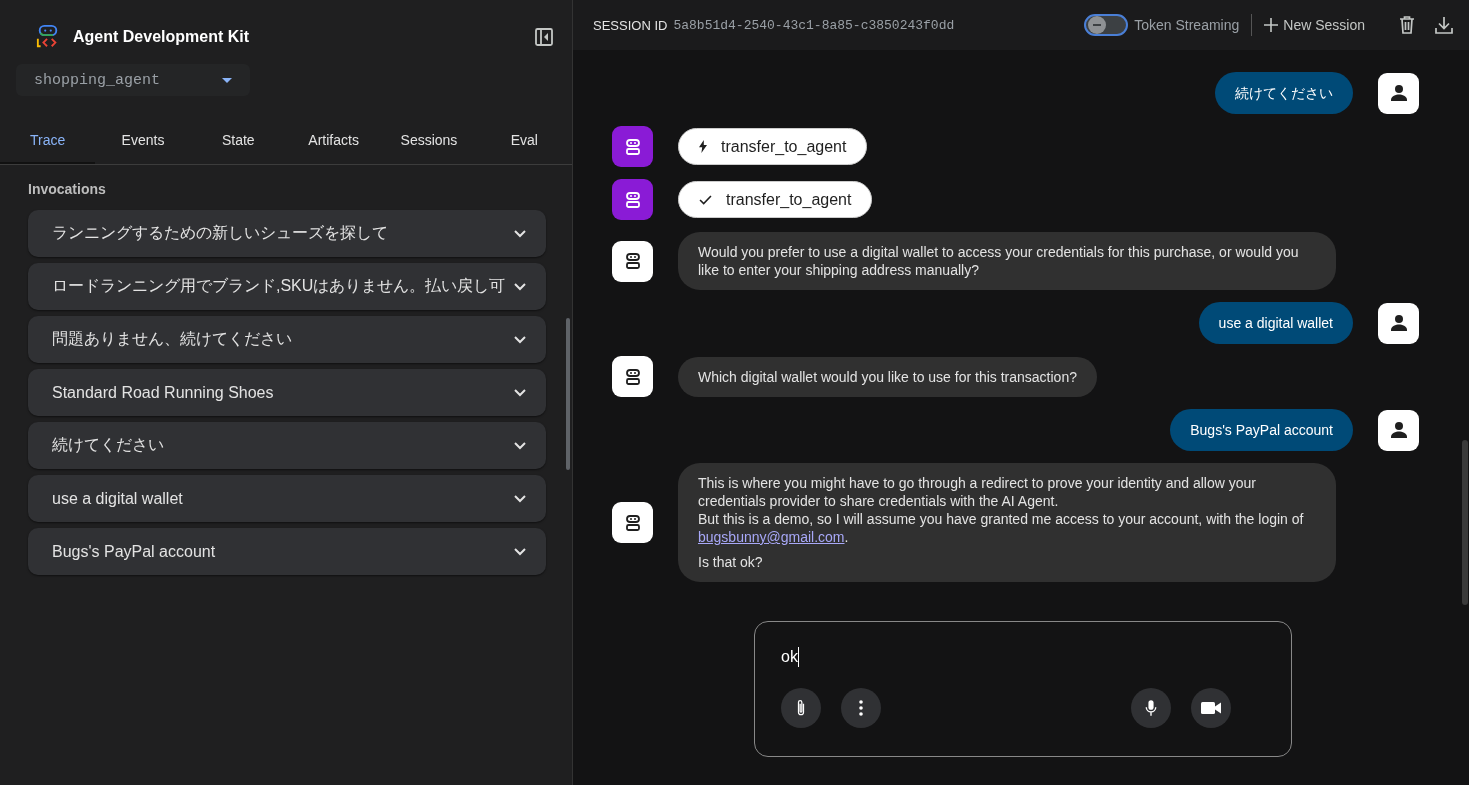  What do you see at coordinates (861, 708) in the screenshot?
I see `more-options-icon` at bounding box center [861, 708].